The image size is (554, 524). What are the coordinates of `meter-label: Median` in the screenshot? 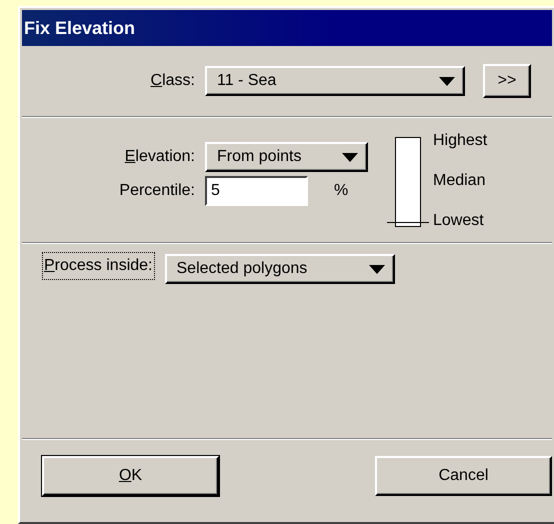 It's located at (459, 181).